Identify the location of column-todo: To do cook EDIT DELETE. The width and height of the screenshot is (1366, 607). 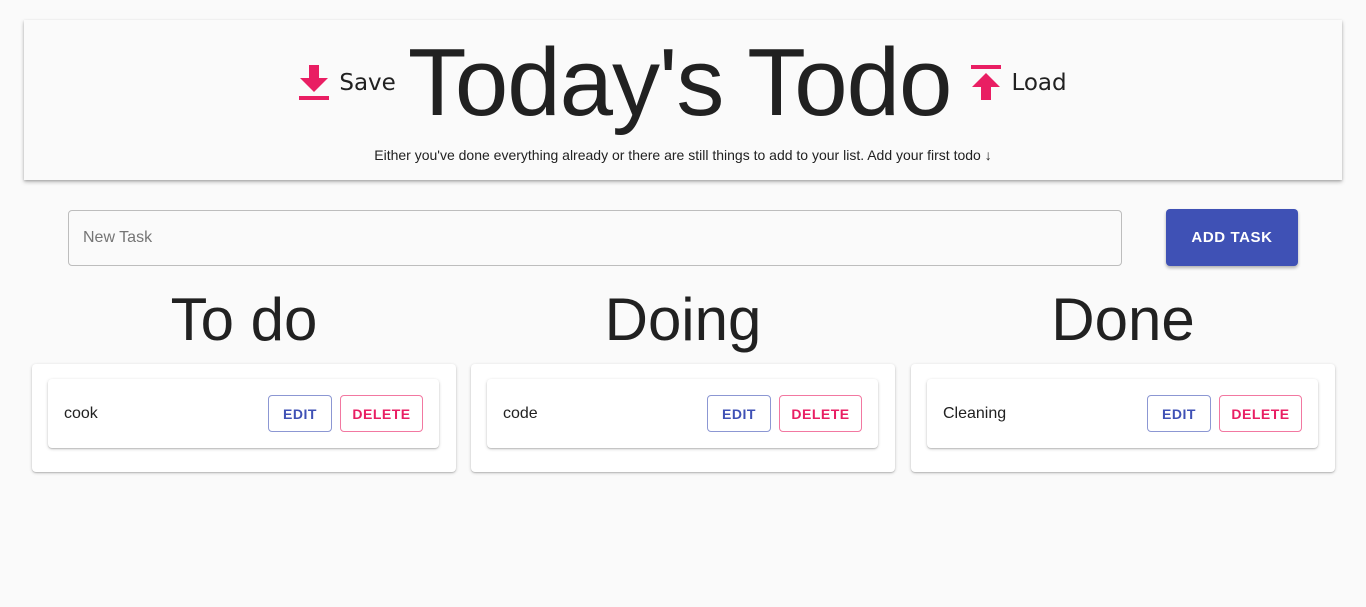
(244, 377).